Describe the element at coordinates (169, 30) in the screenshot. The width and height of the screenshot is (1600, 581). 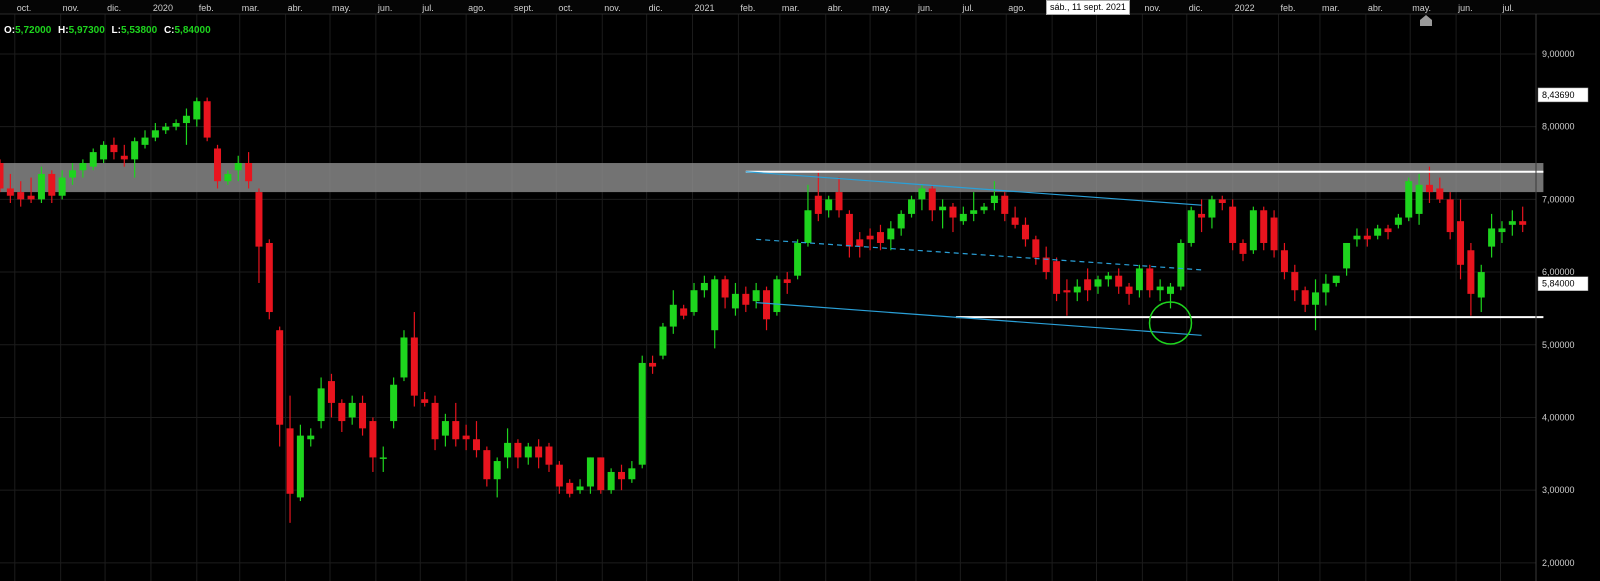
I see `close-label: C:` at that location.